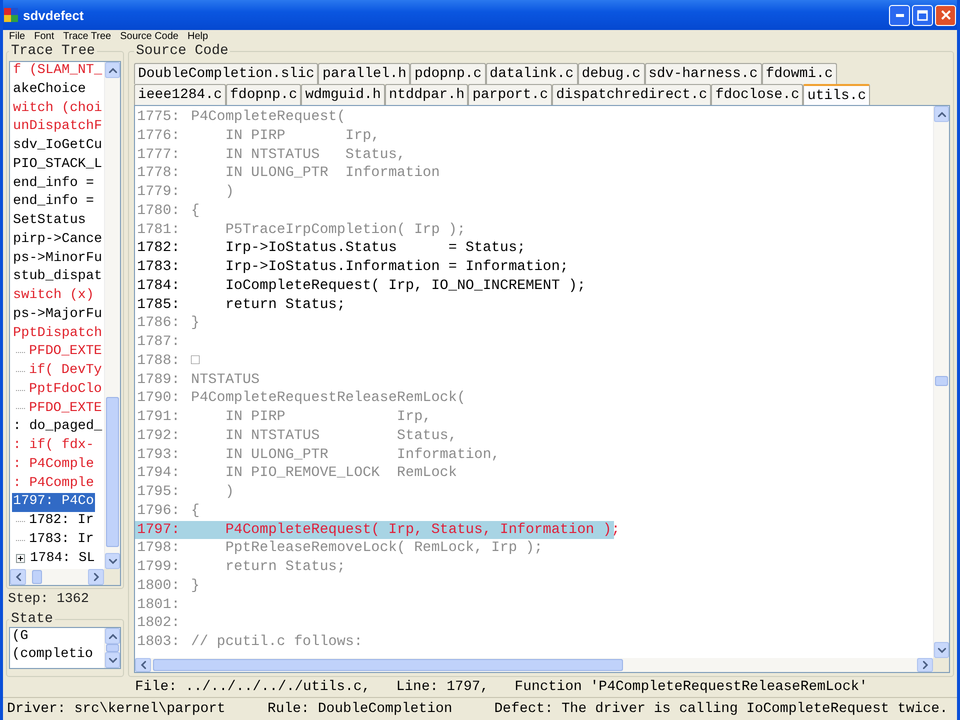  Describe the element at coordinates (58, 259) in the screenshot. I see `tree-item: ps->MinorFu` at that location.